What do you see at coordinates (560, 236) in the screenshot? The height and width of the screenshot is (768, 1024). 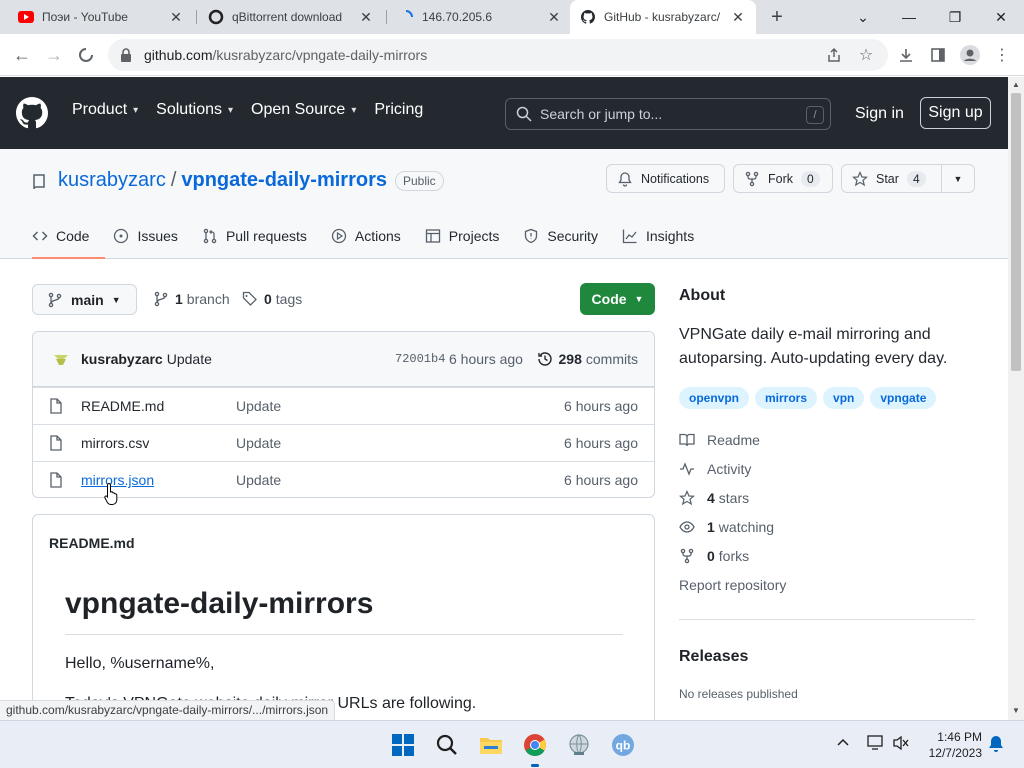 I see `tab-security: Security` at bounding box center [560, 236].